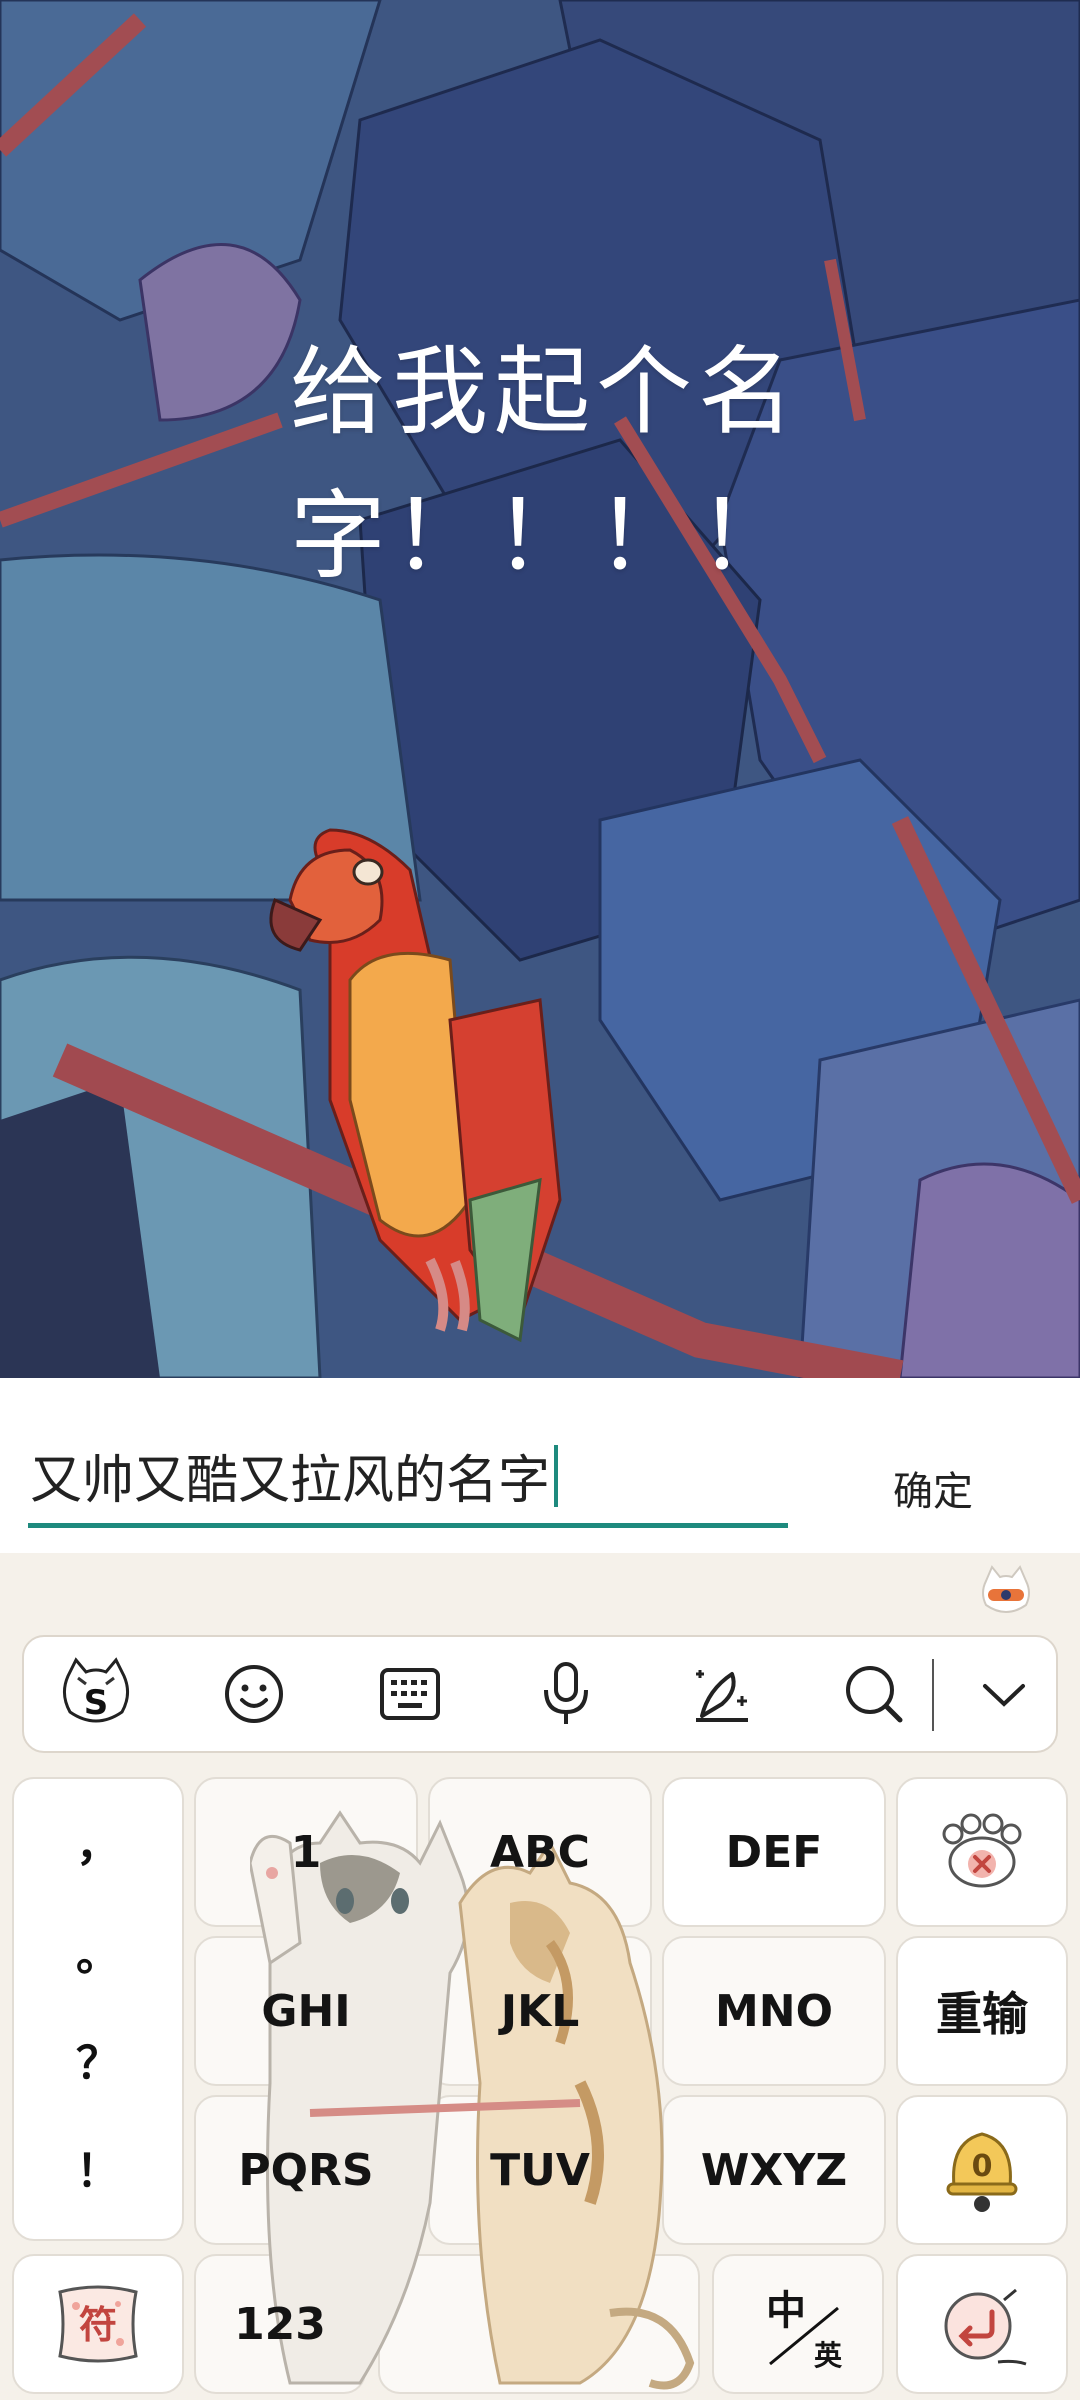 The height and width of the screenshot is (2400, 1080). I want to click on punctuation-column: ， 。 ？ ！, so click(98, 2009).